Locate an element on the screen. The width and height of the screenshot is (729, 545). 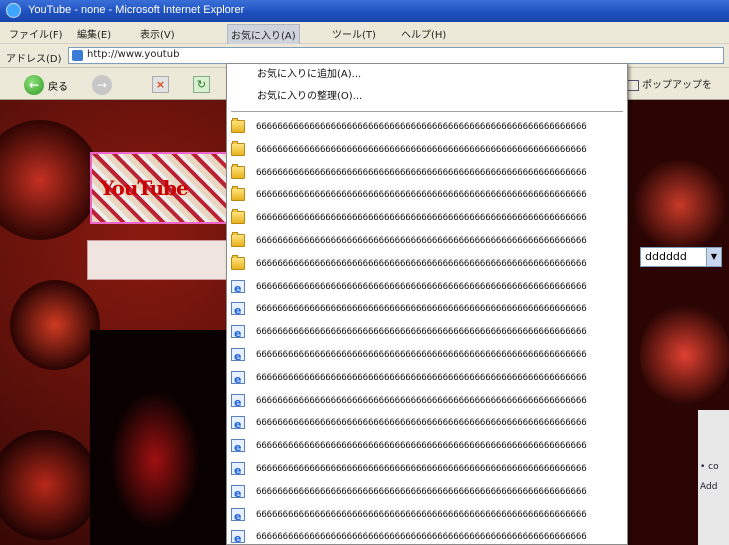
menu-favorites: お気に入り(A) is located at coordinates (263, 34).